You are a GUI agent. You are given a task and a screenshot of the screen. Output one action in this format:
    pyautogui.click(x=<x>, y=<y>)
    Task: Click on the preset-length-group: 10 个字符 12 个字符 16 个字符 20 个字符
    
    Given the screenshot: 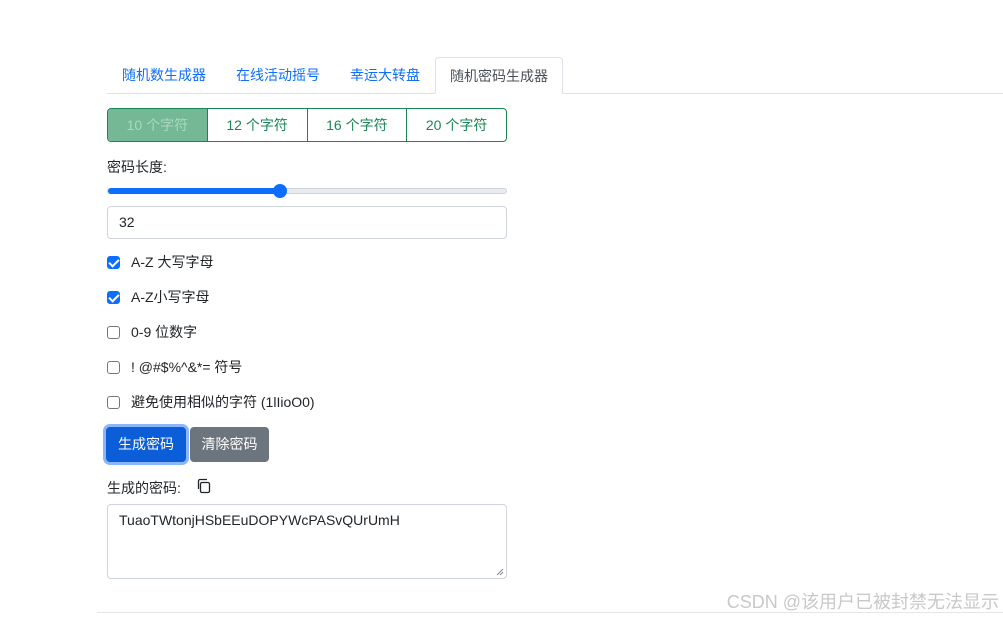 What is the action you would take?
    pyautogui.click(x=307, y=125)
    